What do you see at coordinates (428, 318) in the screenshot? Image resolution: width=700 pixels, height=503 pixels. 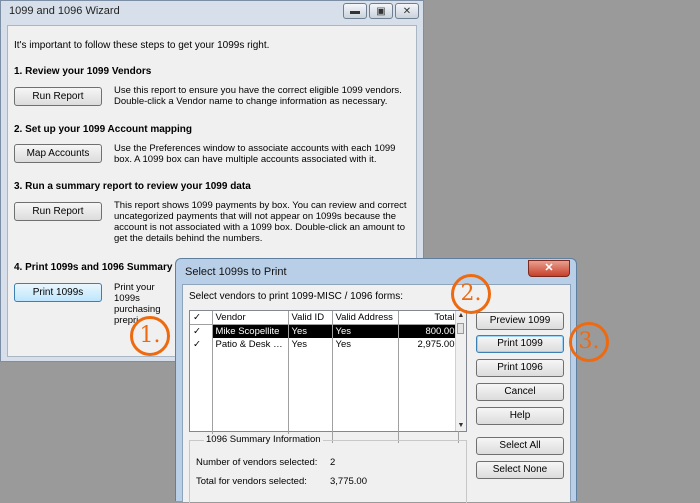 I see `total-column-header: Total` at bounding box center [428, 318].